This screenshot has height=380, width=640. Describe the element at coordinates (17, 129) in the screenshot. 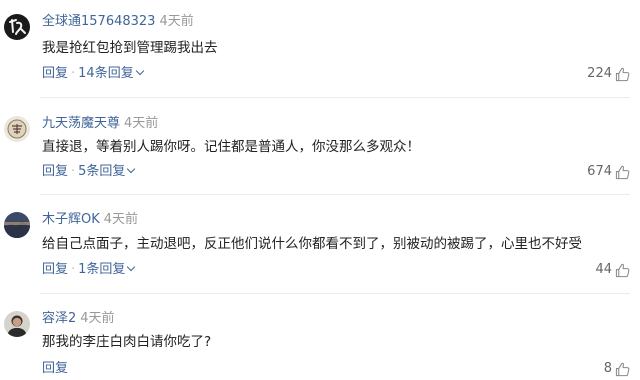

I see `seal-avatar` at that location.